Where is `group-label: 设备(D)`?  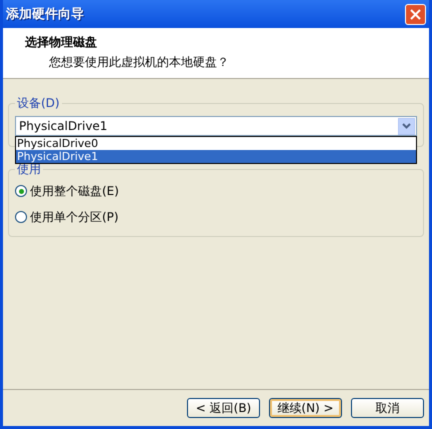
group-label: 设备(D) is located at coordinates (38, 103).